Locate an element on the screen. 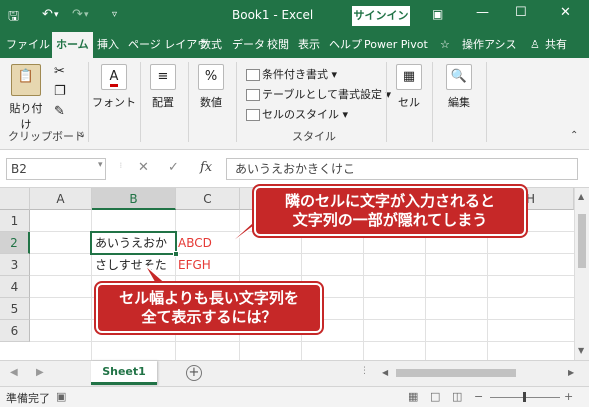  callout-line: 隣のセルに文字が入力されると is located at coordinates (389, 201).